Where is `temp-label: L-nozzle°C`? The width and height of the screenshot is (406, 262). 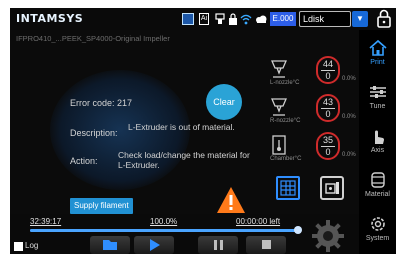
temp-label: L-nozzle°C is located at coordinates (285, 83).